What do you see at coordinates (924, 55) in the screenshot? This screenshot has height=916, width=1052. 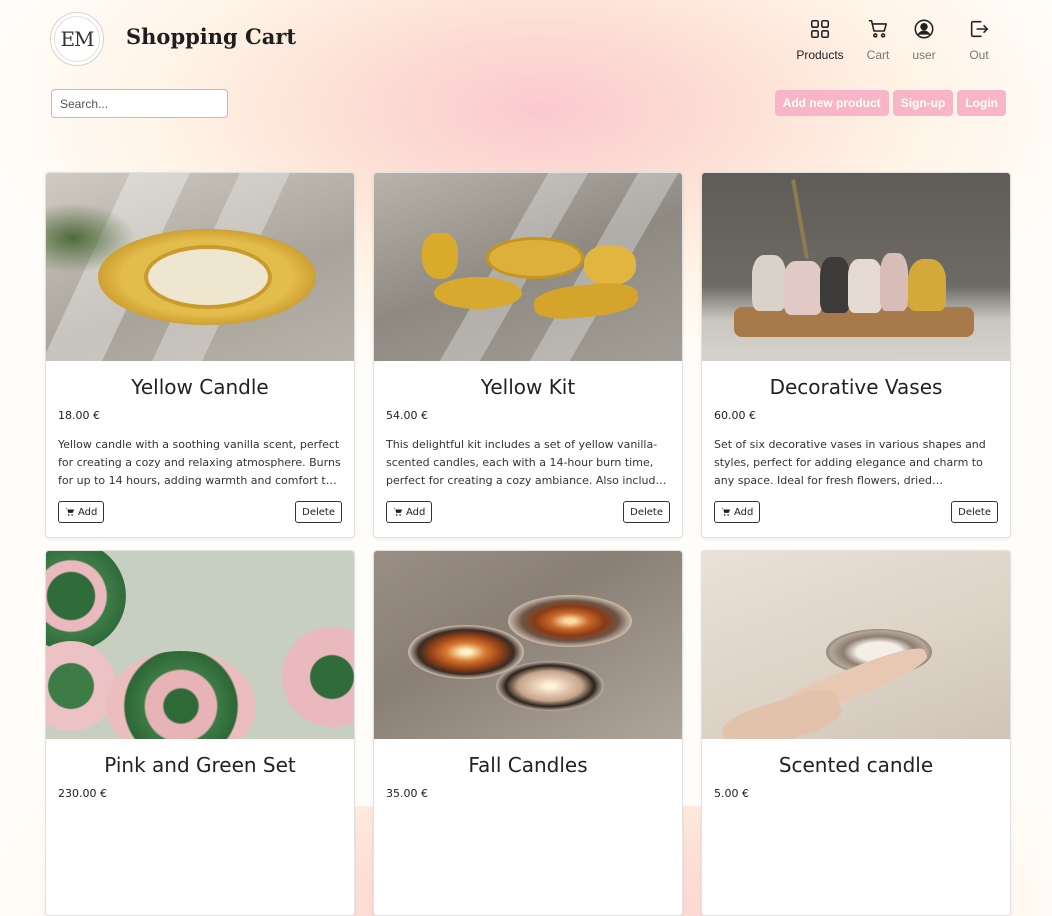 I see `nav-label-user: user` at bounding box center [924, 55].